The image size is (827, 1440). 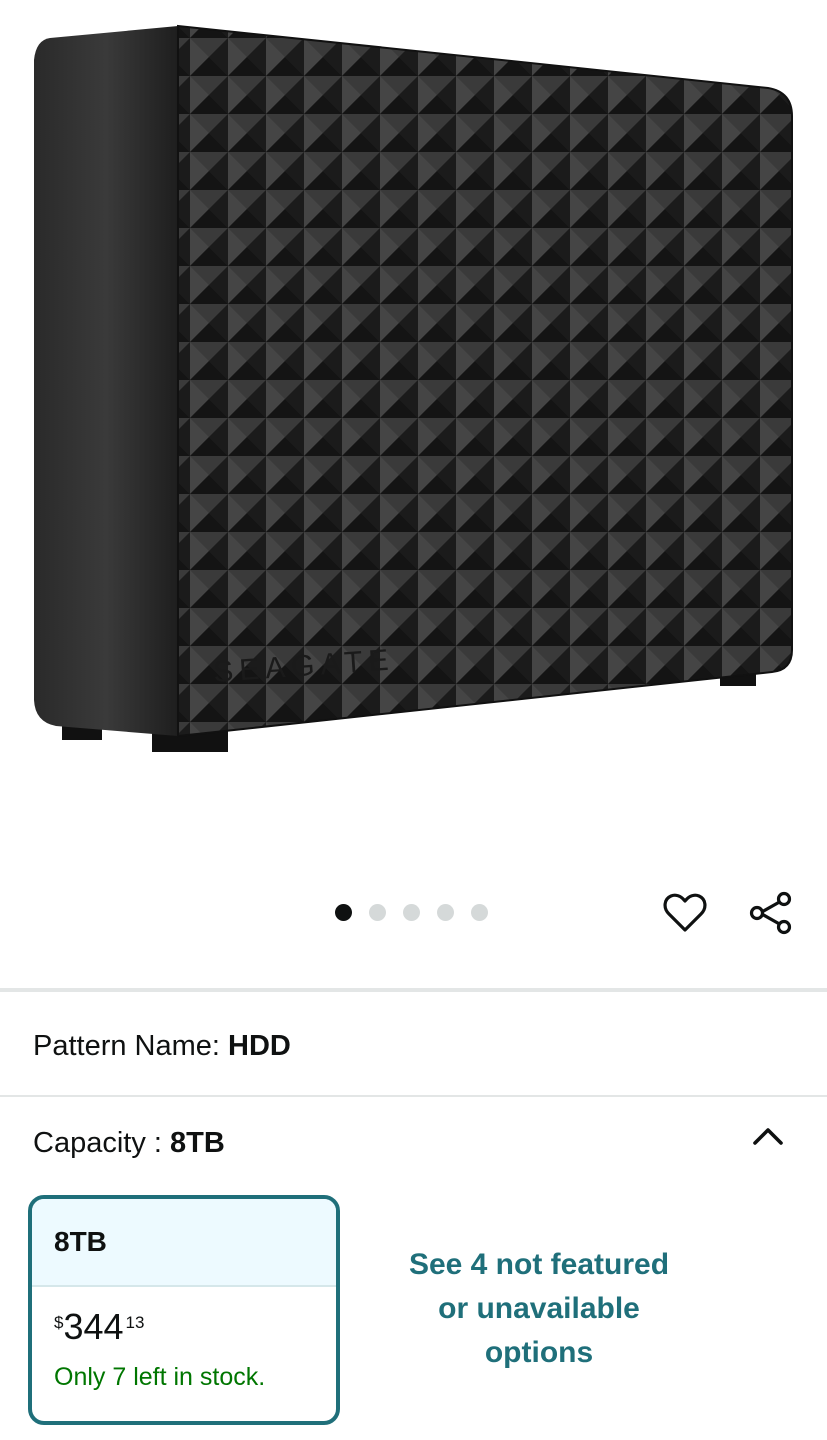 I want to click on share-button, so click(x=771, y=913).